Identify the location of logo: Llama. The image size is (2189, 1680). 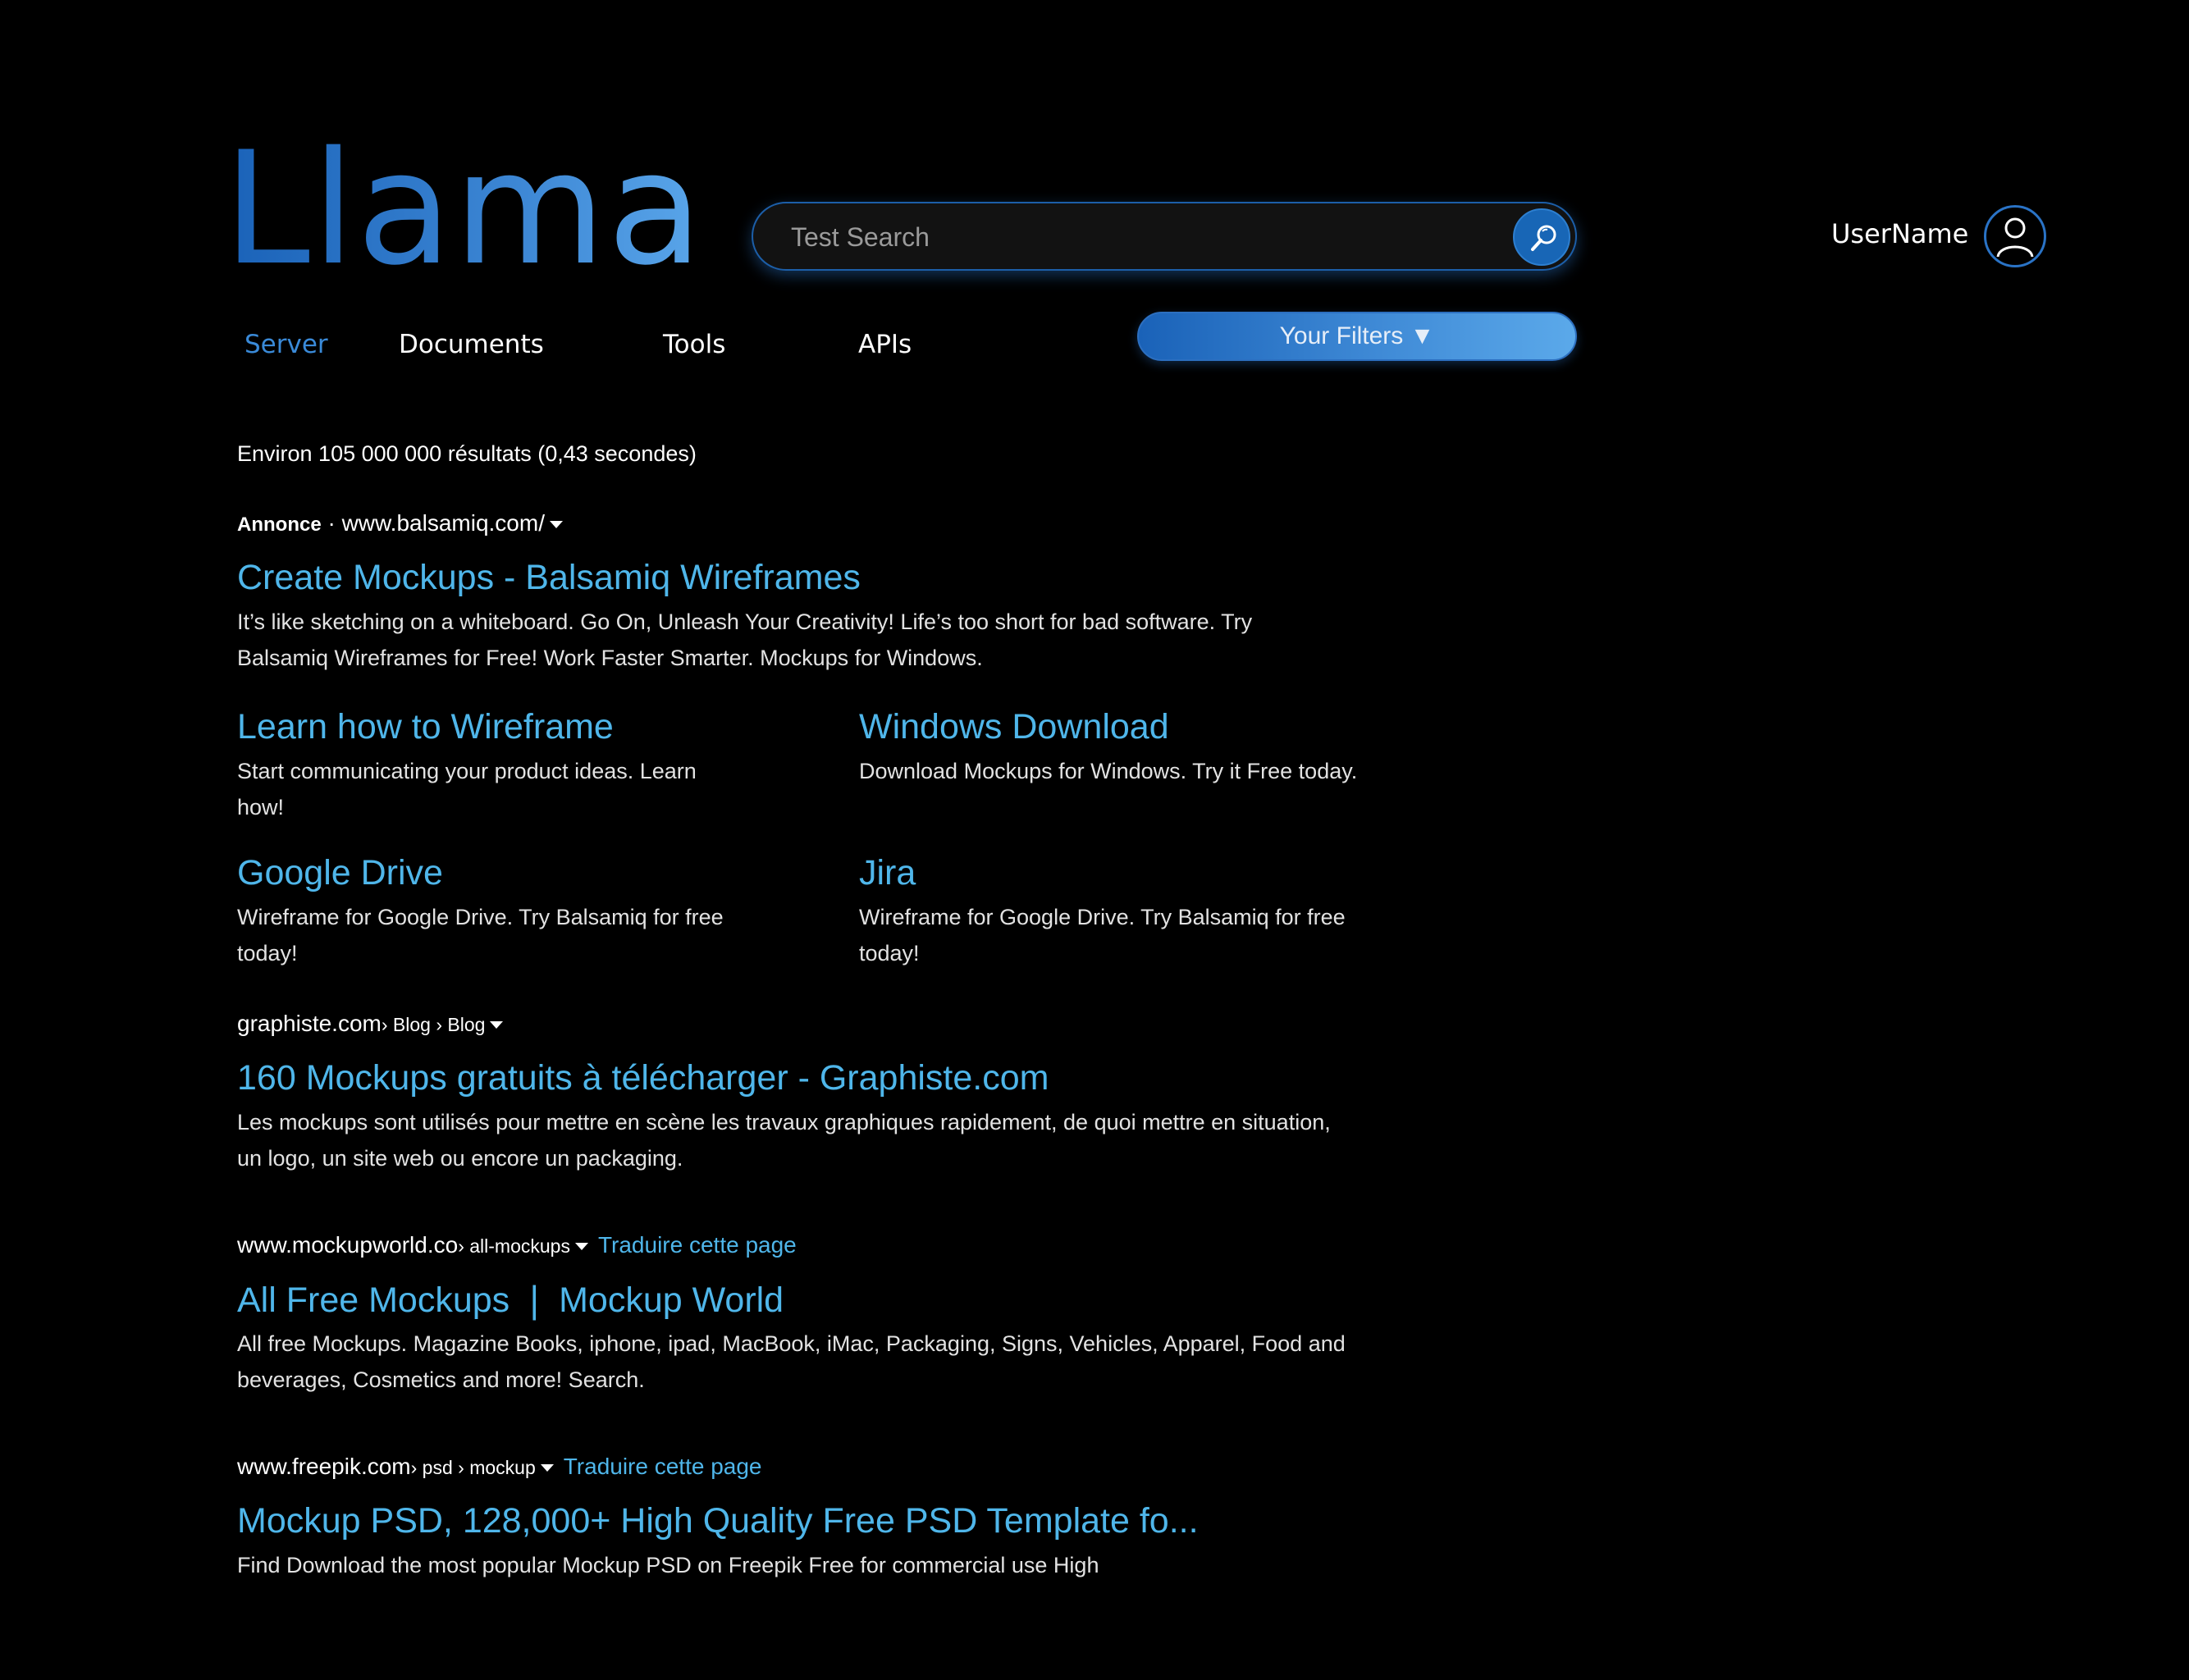
(464, 209).